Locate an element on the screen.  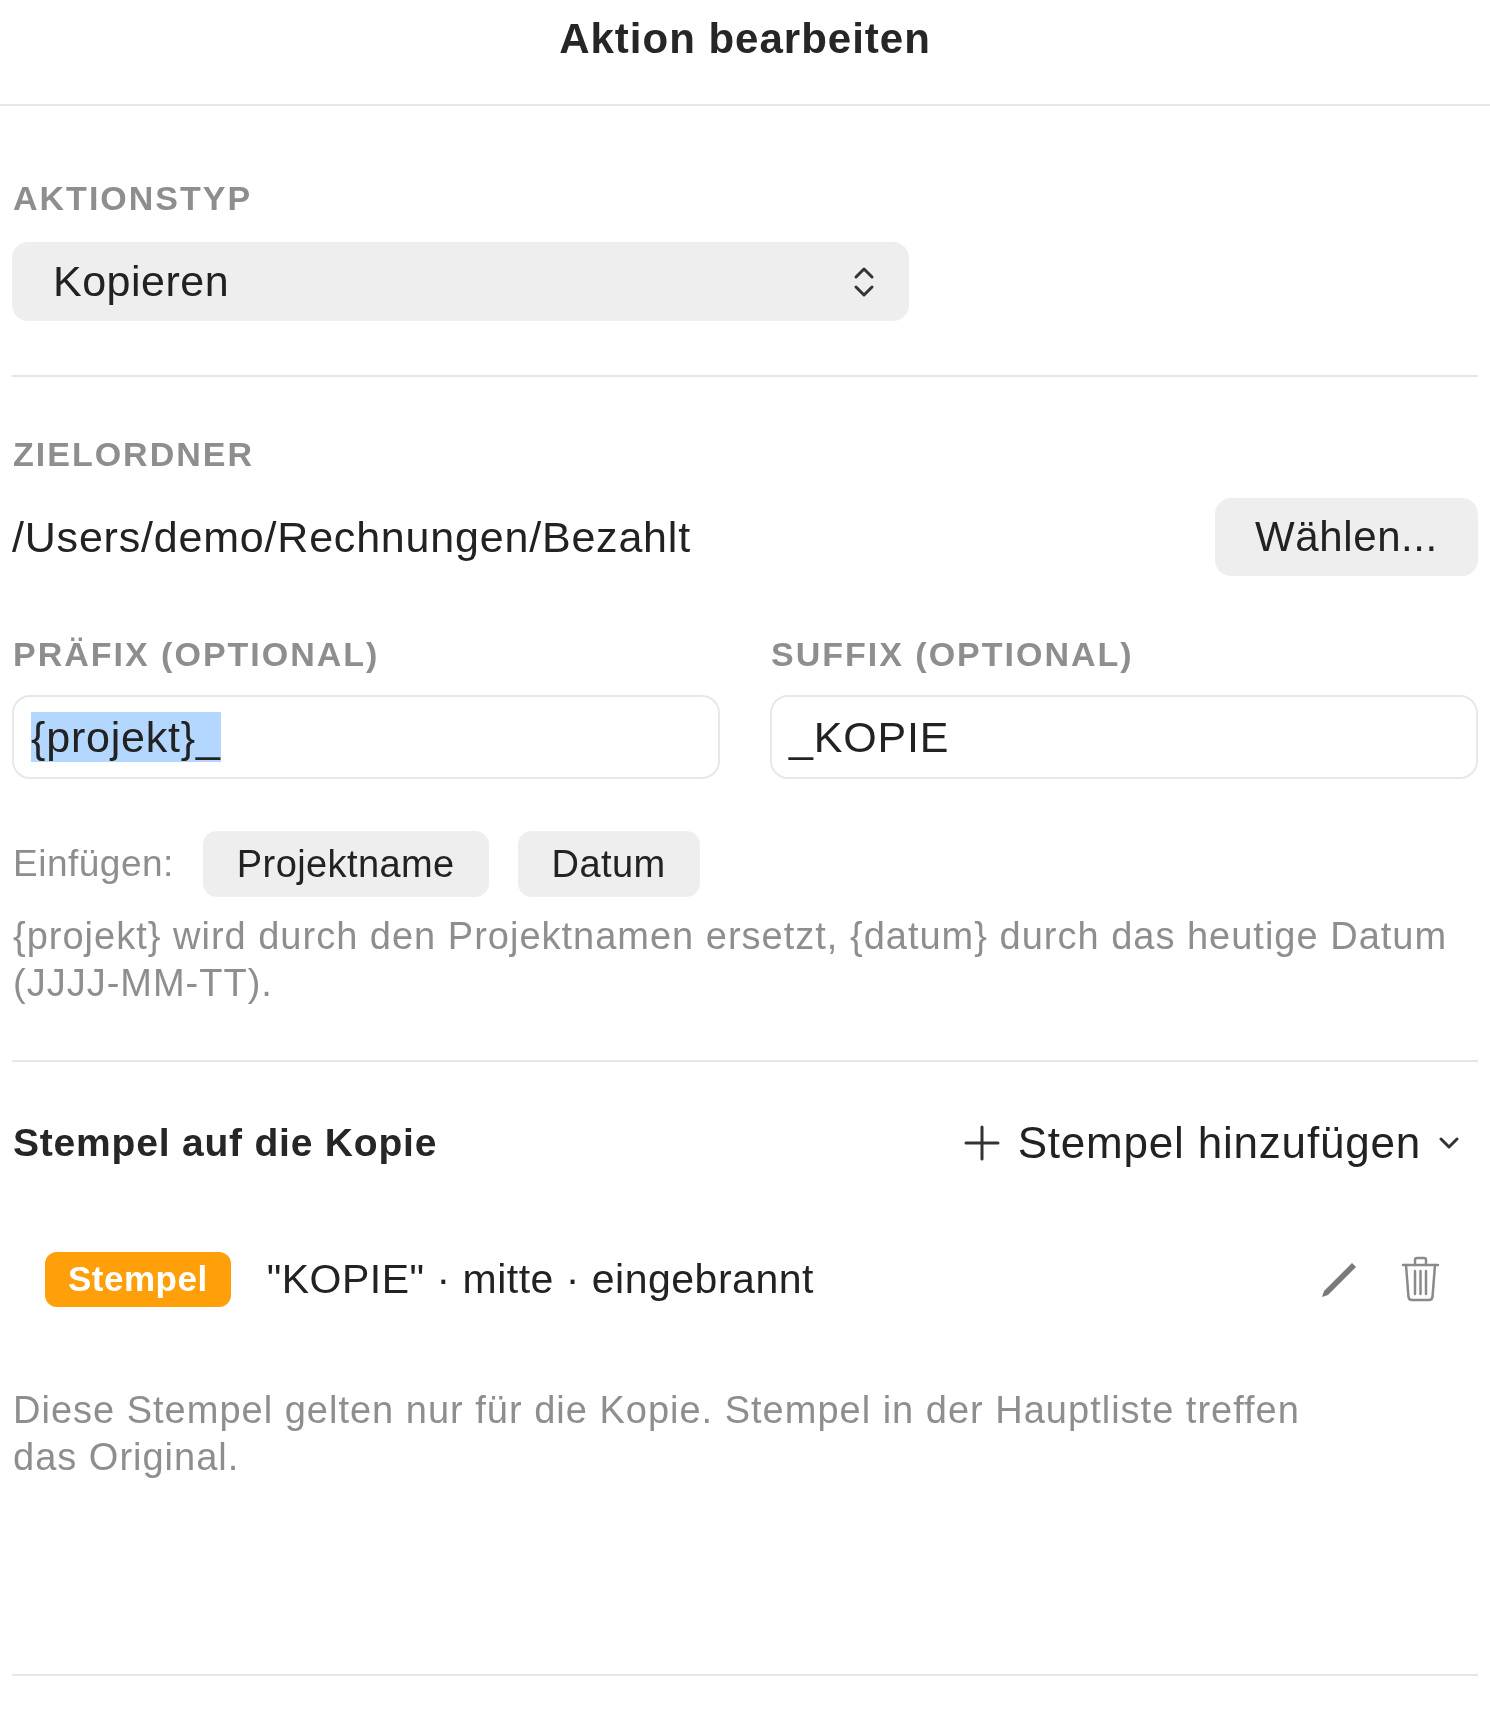
field-label: SUFFIX (OPTIONAL) is located at coordinates (952, 654).